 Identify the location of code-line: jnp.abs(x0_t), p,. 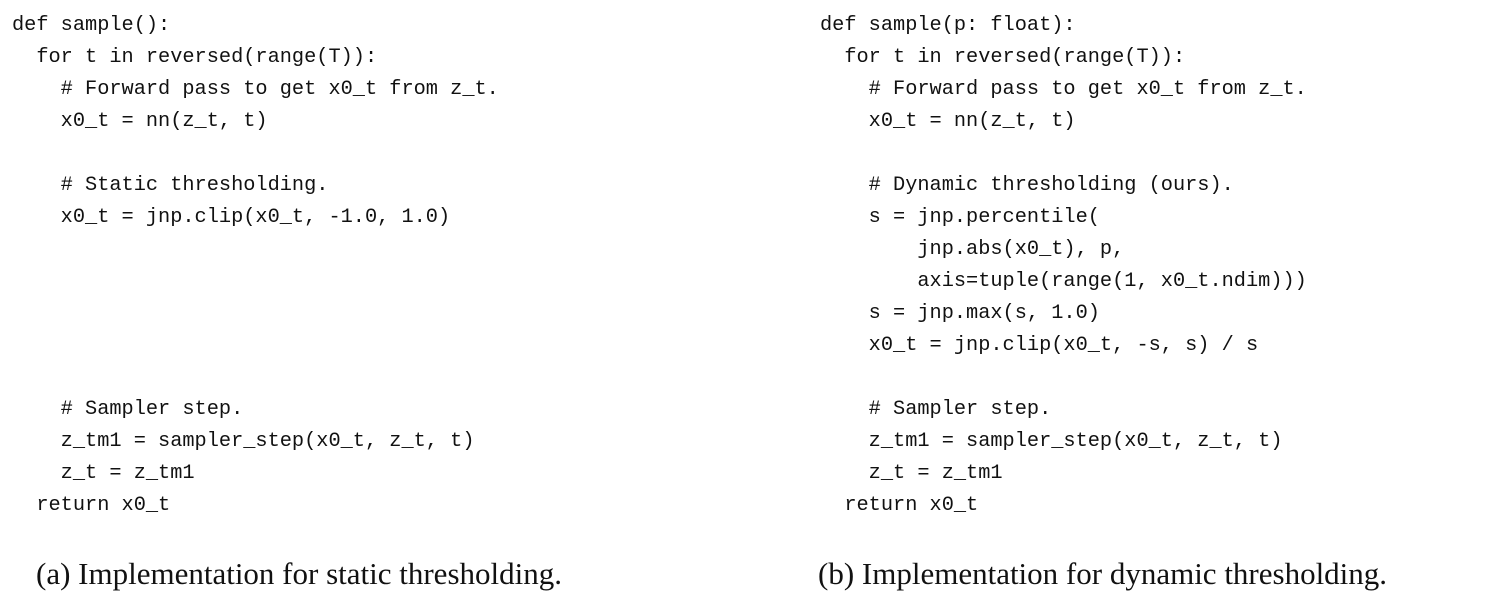
(972, 249).